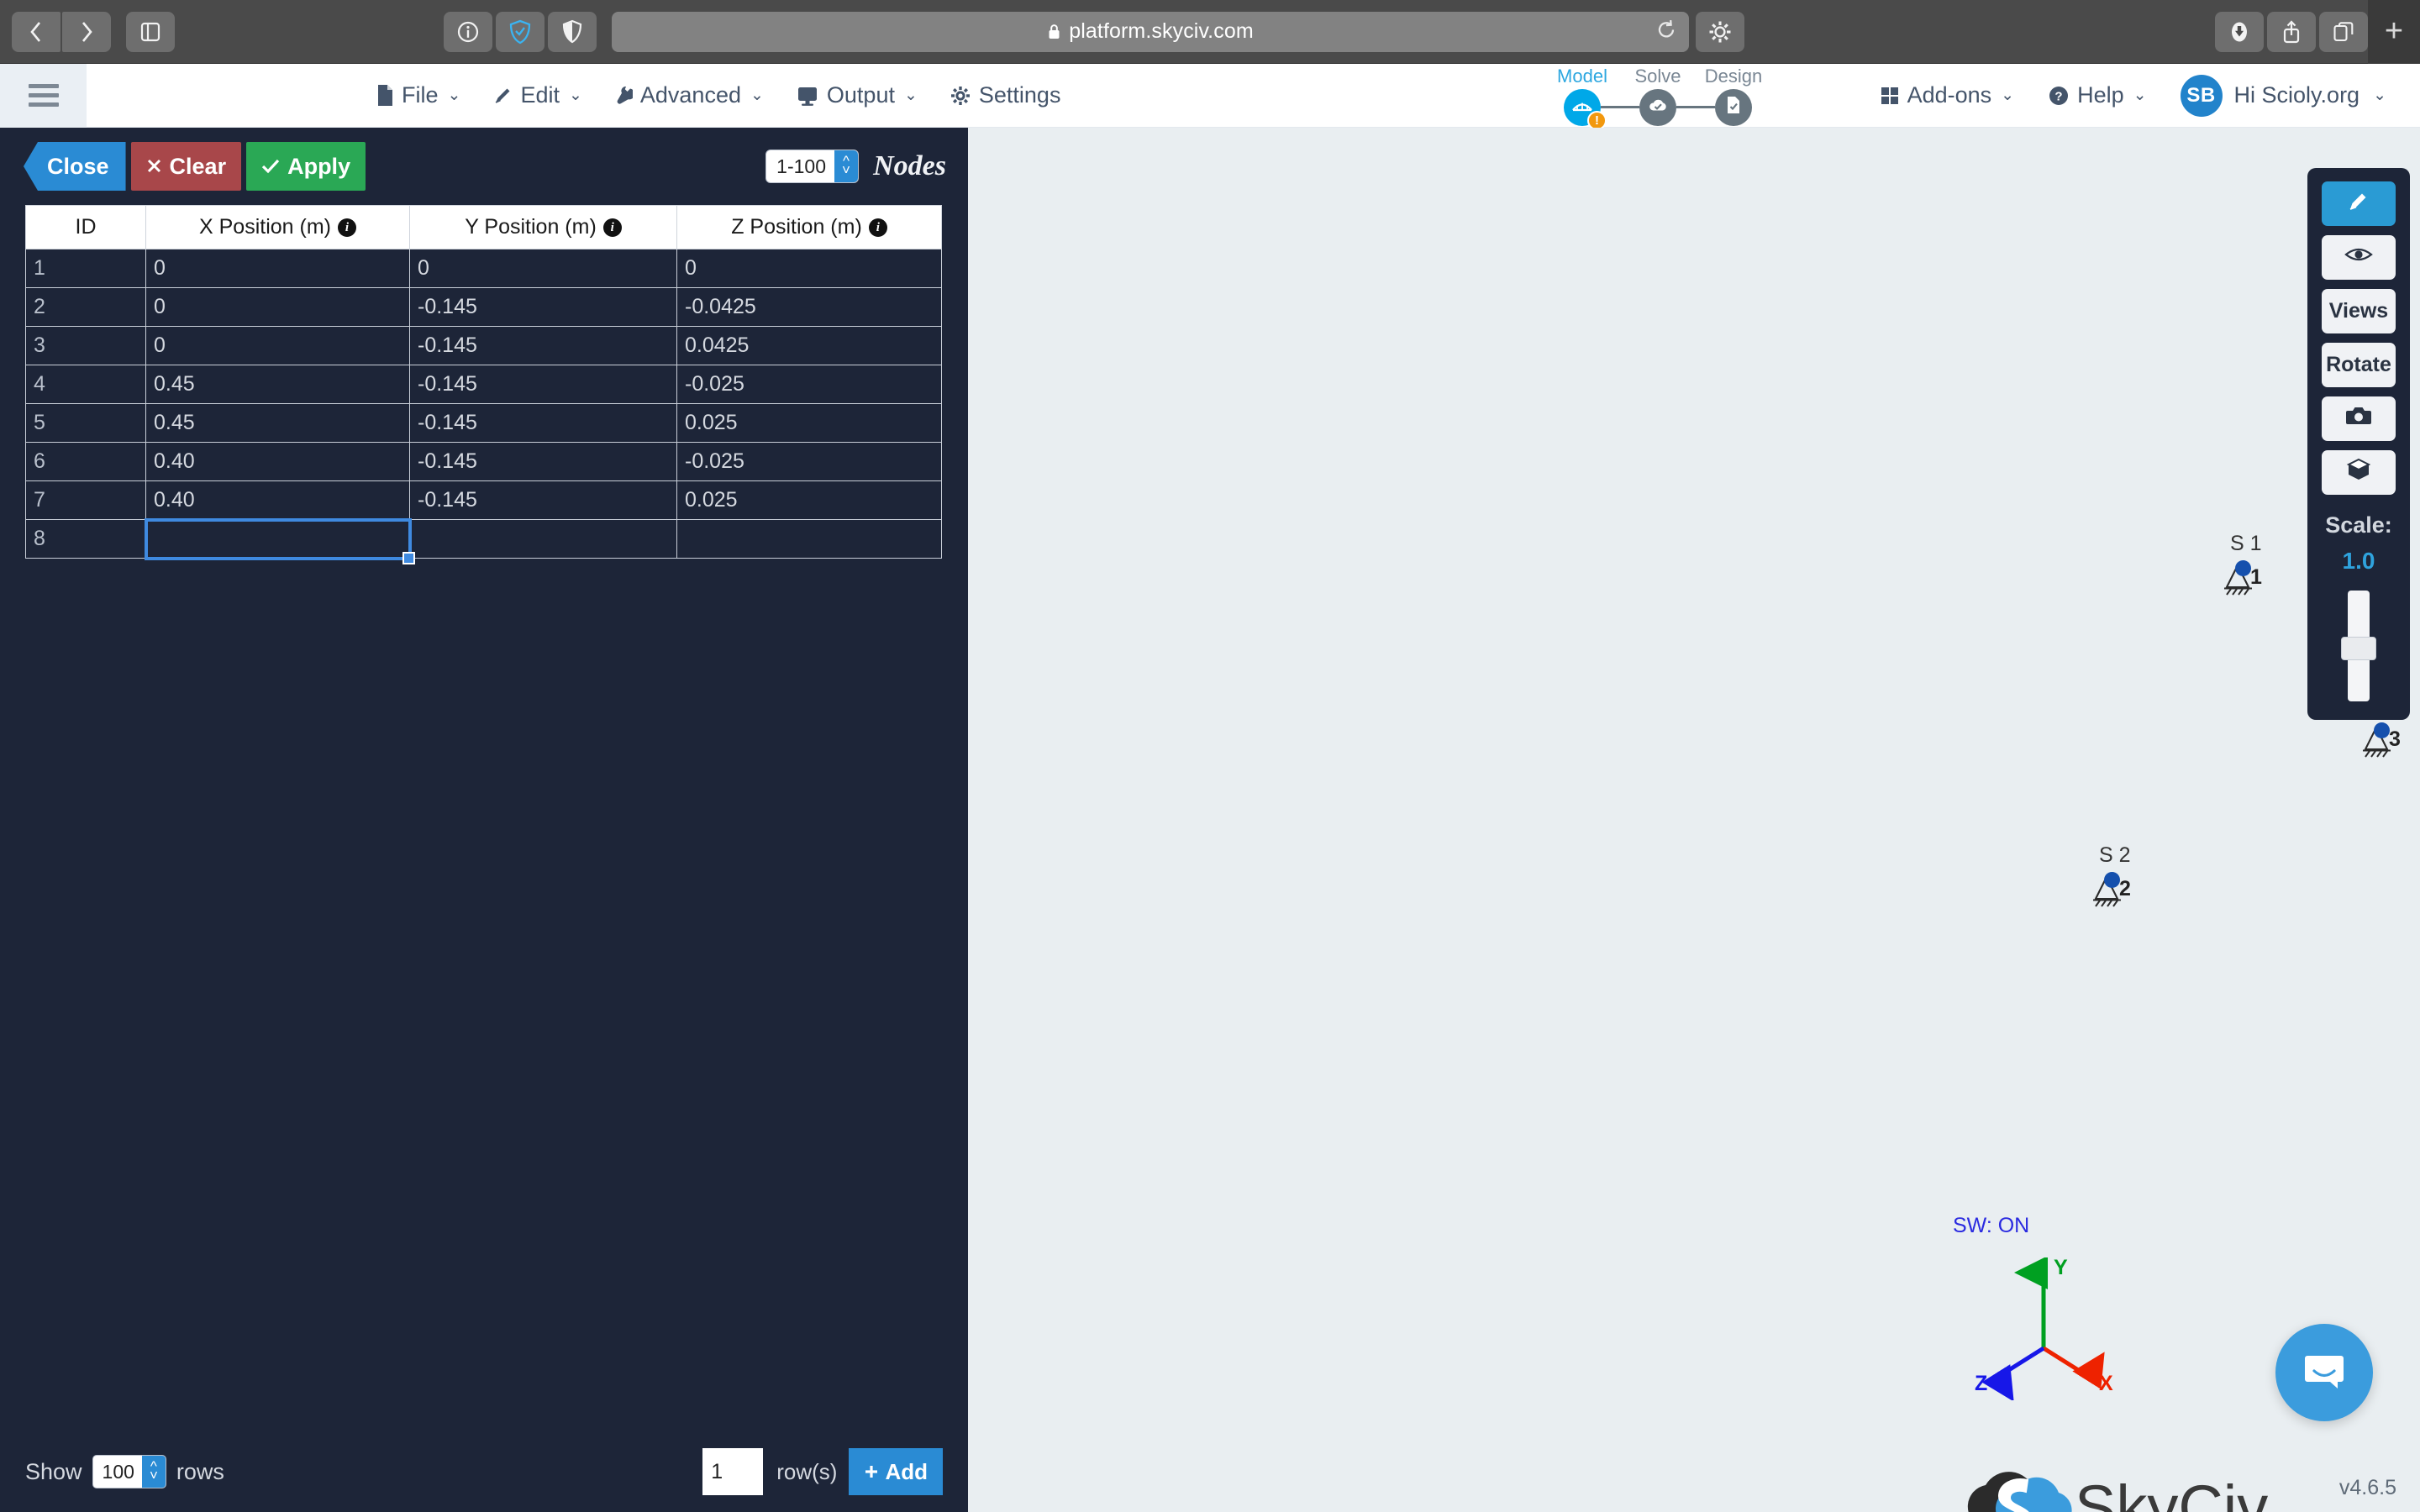  Describe the element at coordinates (85, 268) in the screenshot. I see `table-cell-id: 1` at that location.